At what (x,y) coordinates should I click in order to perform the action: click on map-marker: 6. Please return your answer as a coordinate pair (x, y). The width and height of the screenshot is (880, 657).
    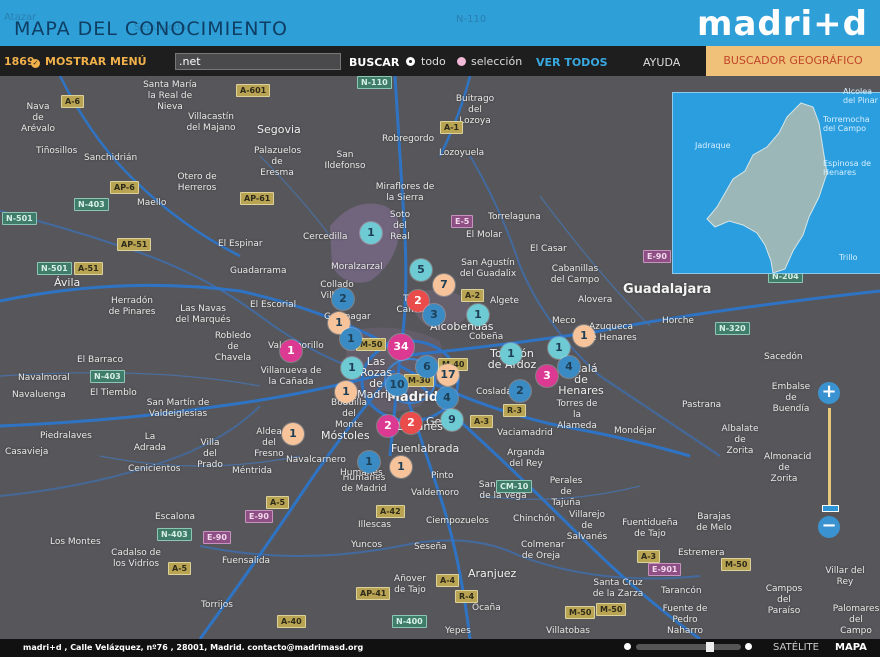
    Looking at the image, I should click on (427, 367).